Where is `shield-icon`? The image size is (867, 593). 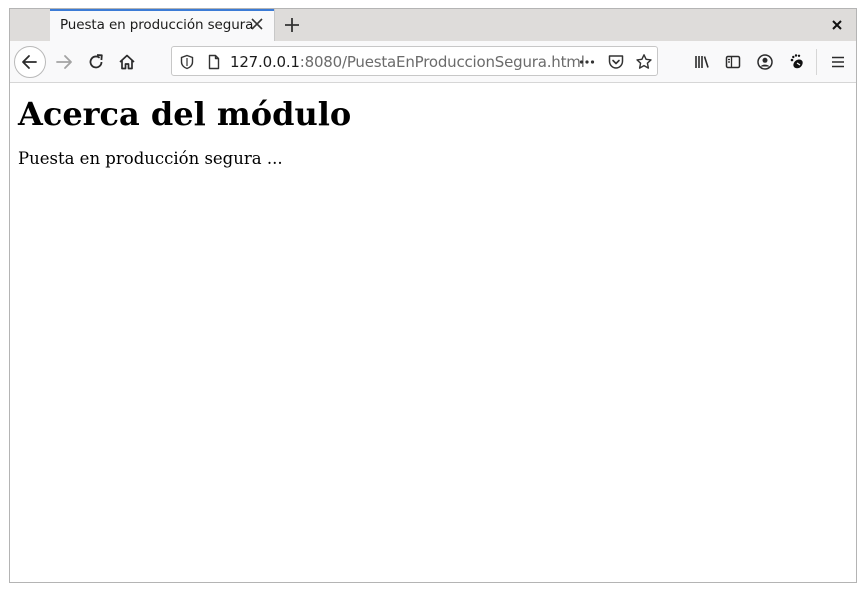
shield-icon is located at coordinates (187, 62).